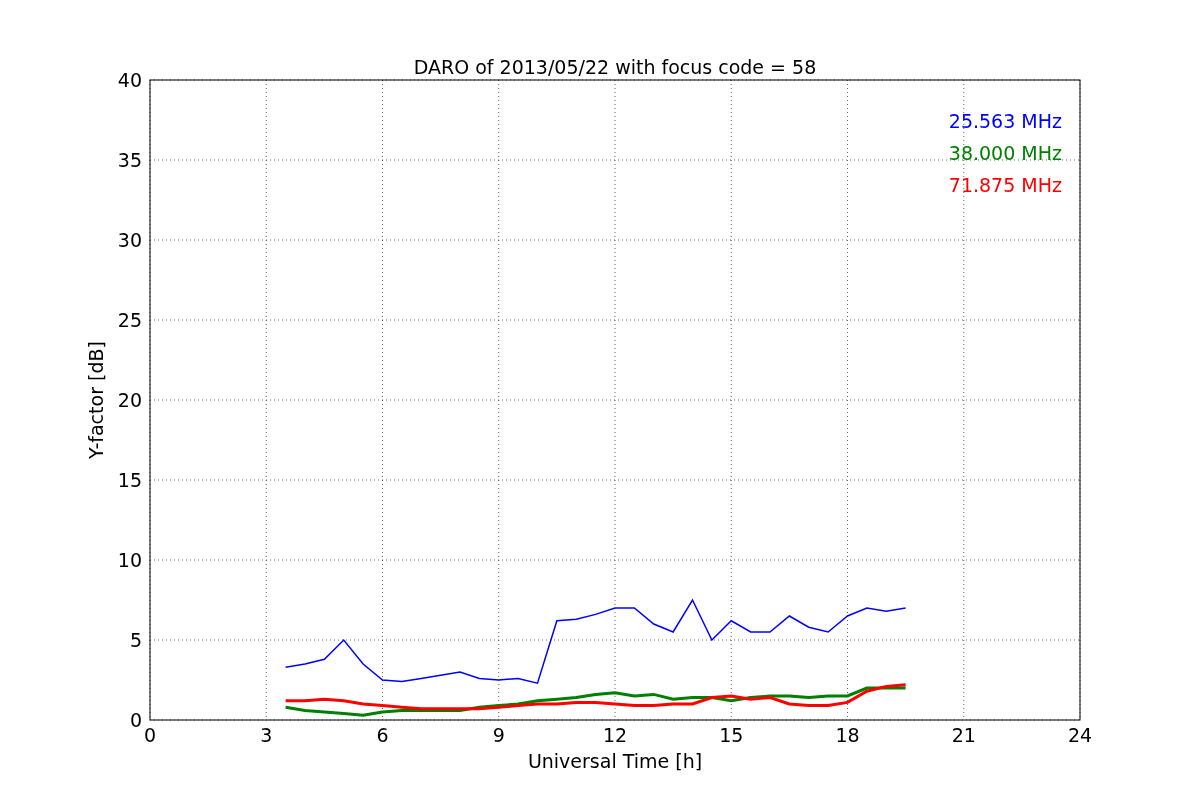 The width and height of the screenshot is (1200, 800). What do you see at coordinates (266, 735) in the screenshot?
I see `tick-label: 3` at bounding box center [266, 735].